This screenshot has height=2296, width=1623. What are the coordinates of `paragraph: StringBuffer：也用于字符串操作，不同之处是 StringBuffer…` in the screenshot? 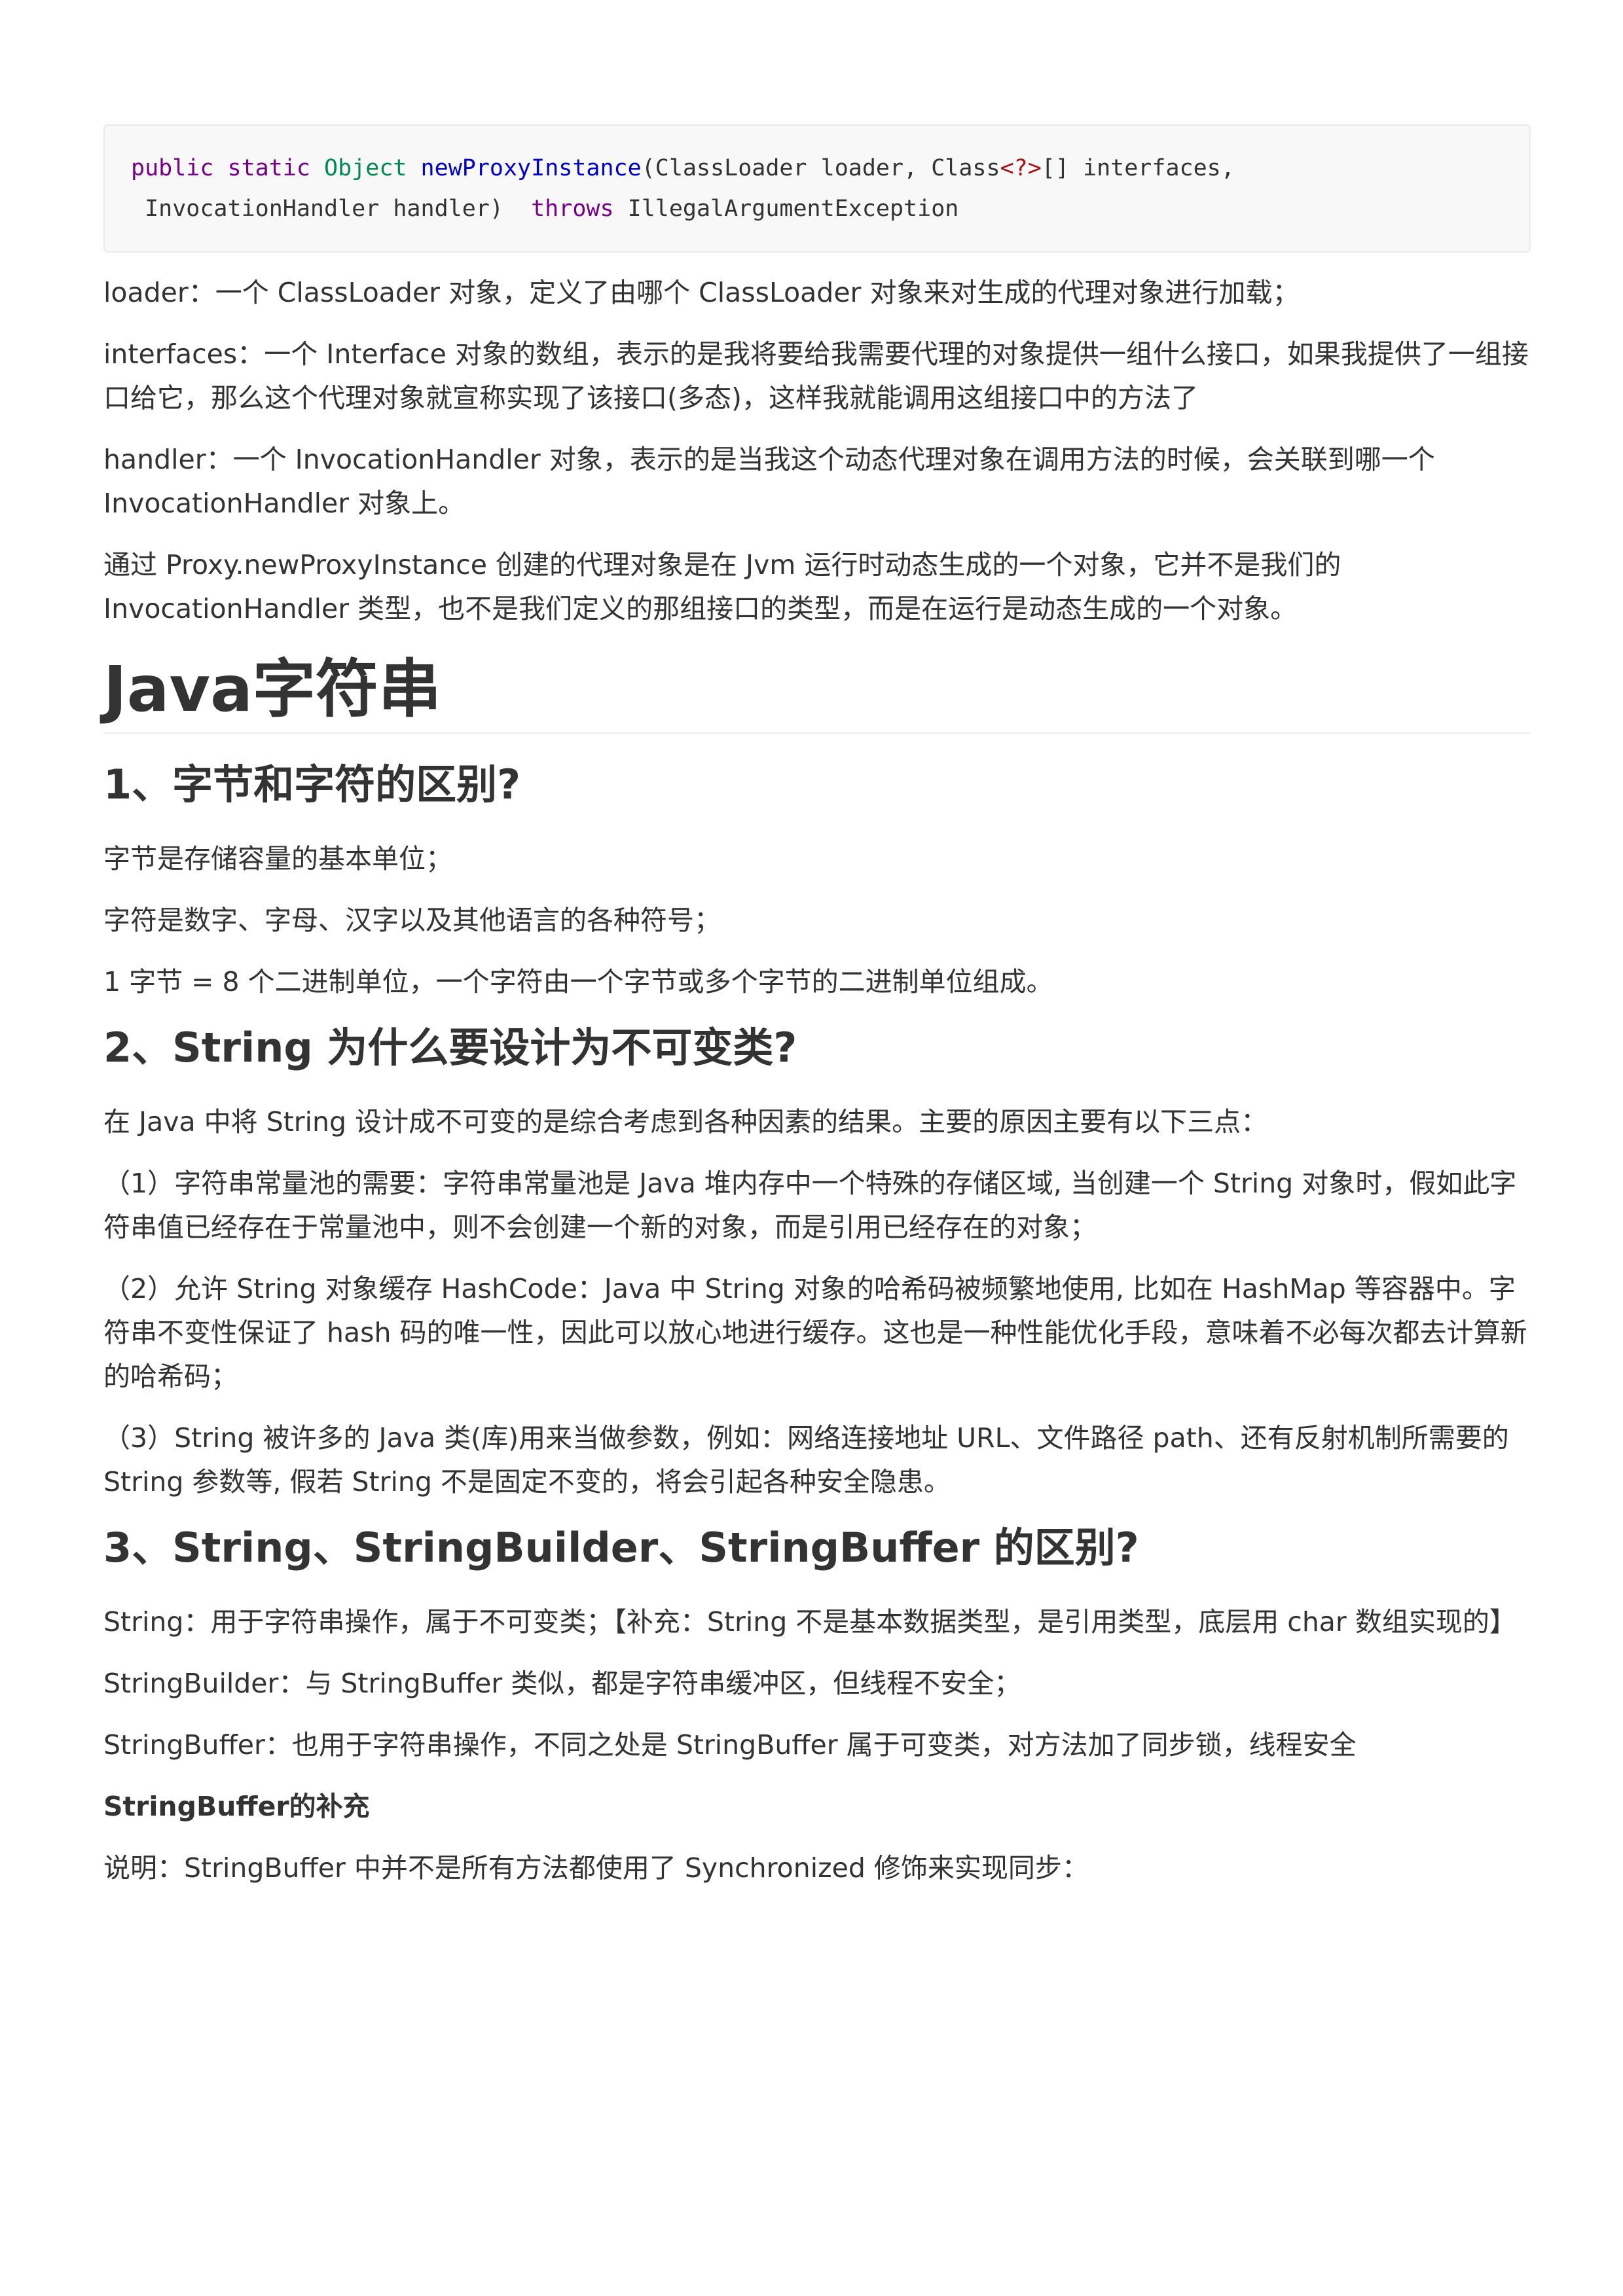 It's located at (730, 1745).